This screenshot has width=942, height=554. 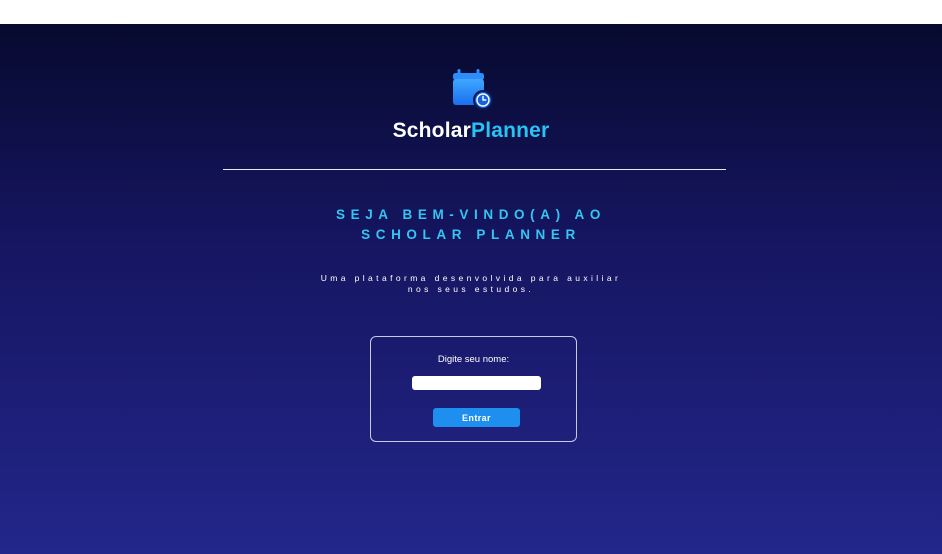 I want to click on calendar-clock-icon, so click(x=473, y=89).